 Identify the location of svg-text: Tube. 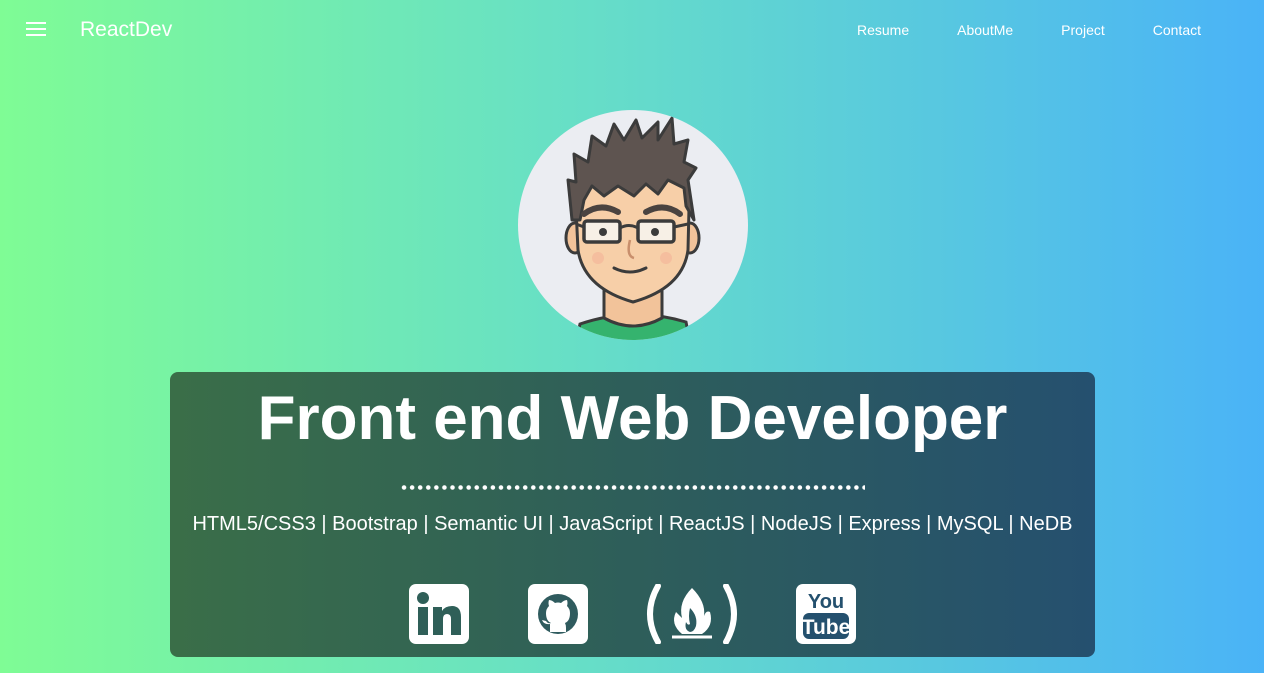
(826, 627).